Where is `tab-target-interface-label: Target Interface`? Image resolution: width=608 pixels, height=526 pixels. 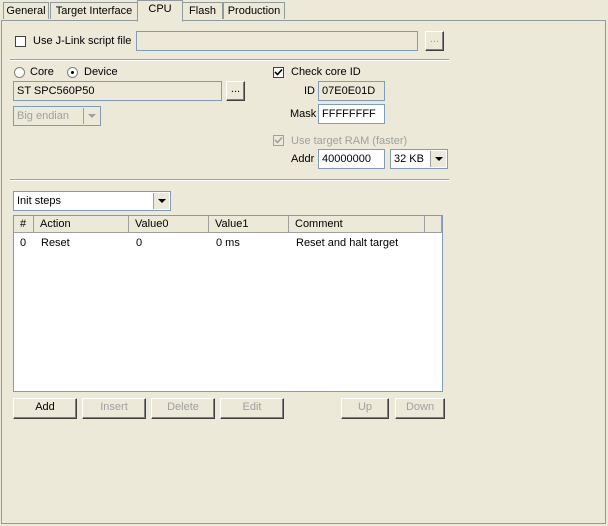 tab-target-interface-label: Target Interface is located at coordinates (94, 11).